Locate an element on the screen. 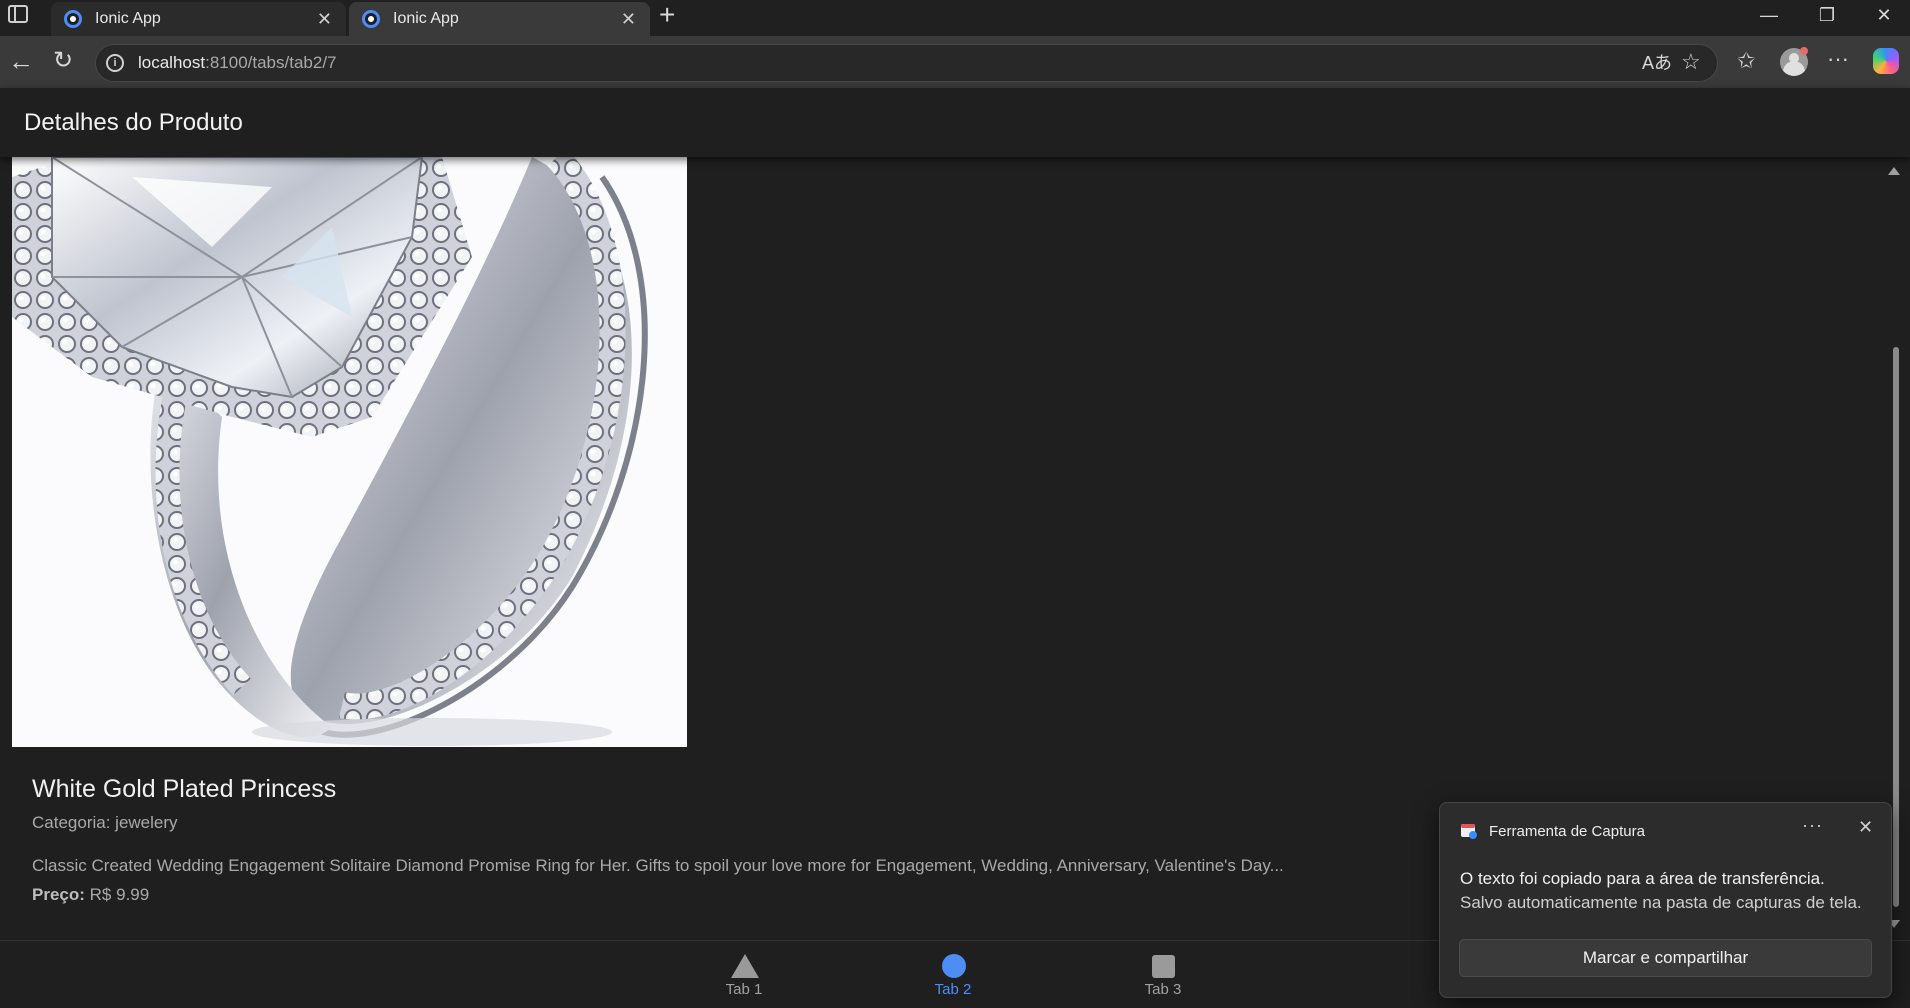 The height and width of the screenshot is (1008, 1910). tab-actions-icon is located at coordinates (18, 14).